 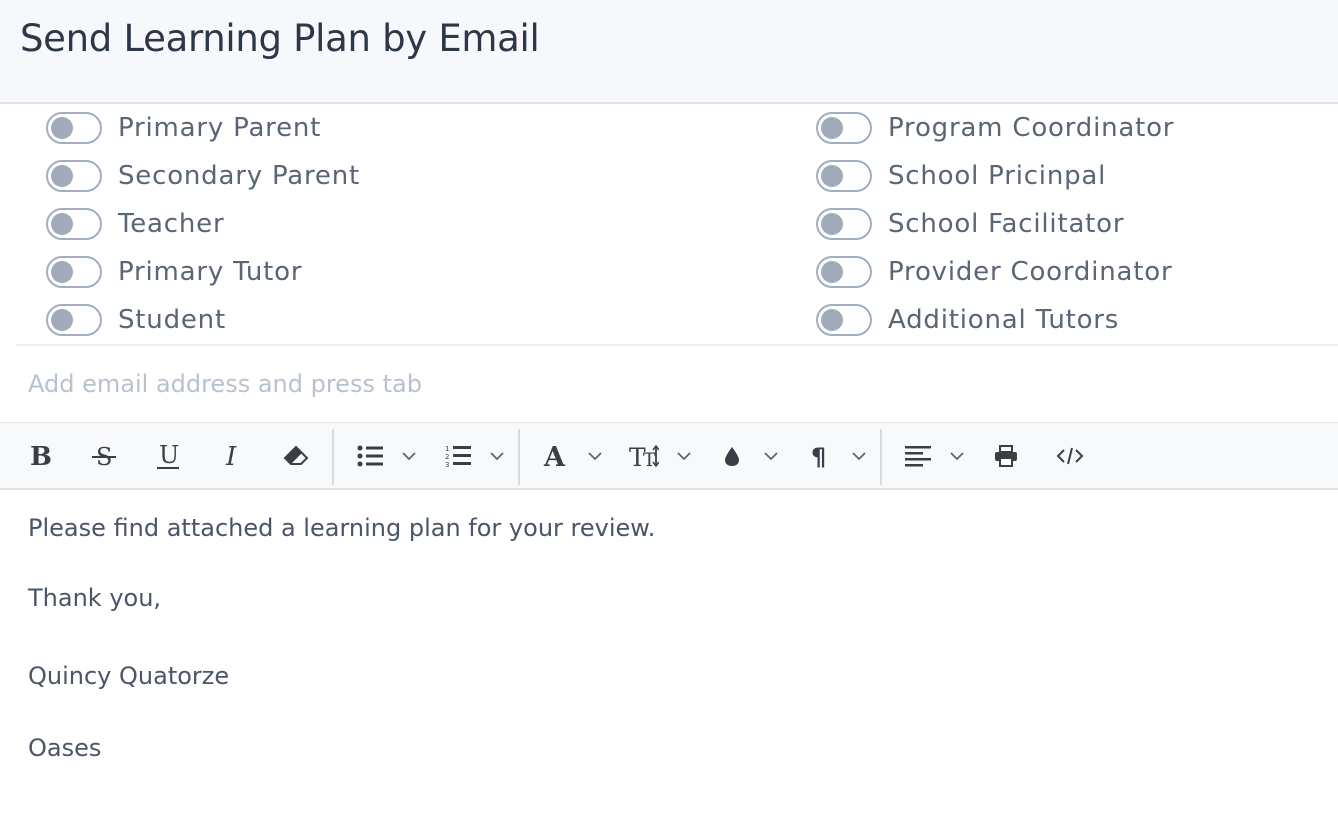 I want to click on modal-title: Send Learning Plan by Email, so click(x=280, y=38).